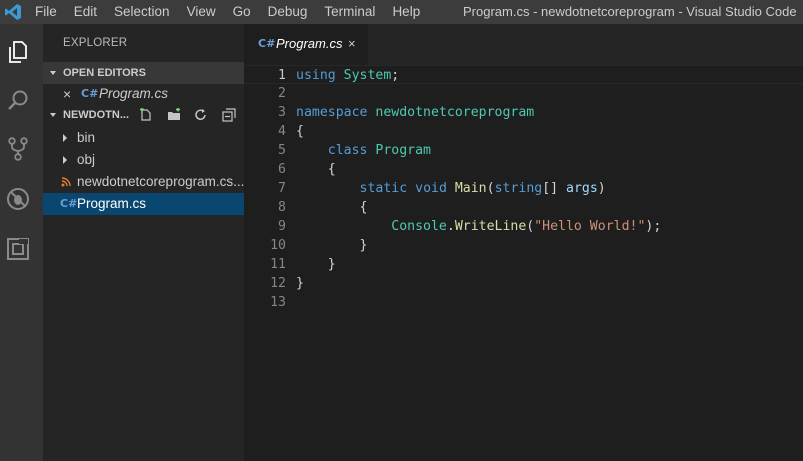  Describe the element at coordinates (455, 112) in the screenshot. I see `code-token: newdotnetcoreprogram` at that location.